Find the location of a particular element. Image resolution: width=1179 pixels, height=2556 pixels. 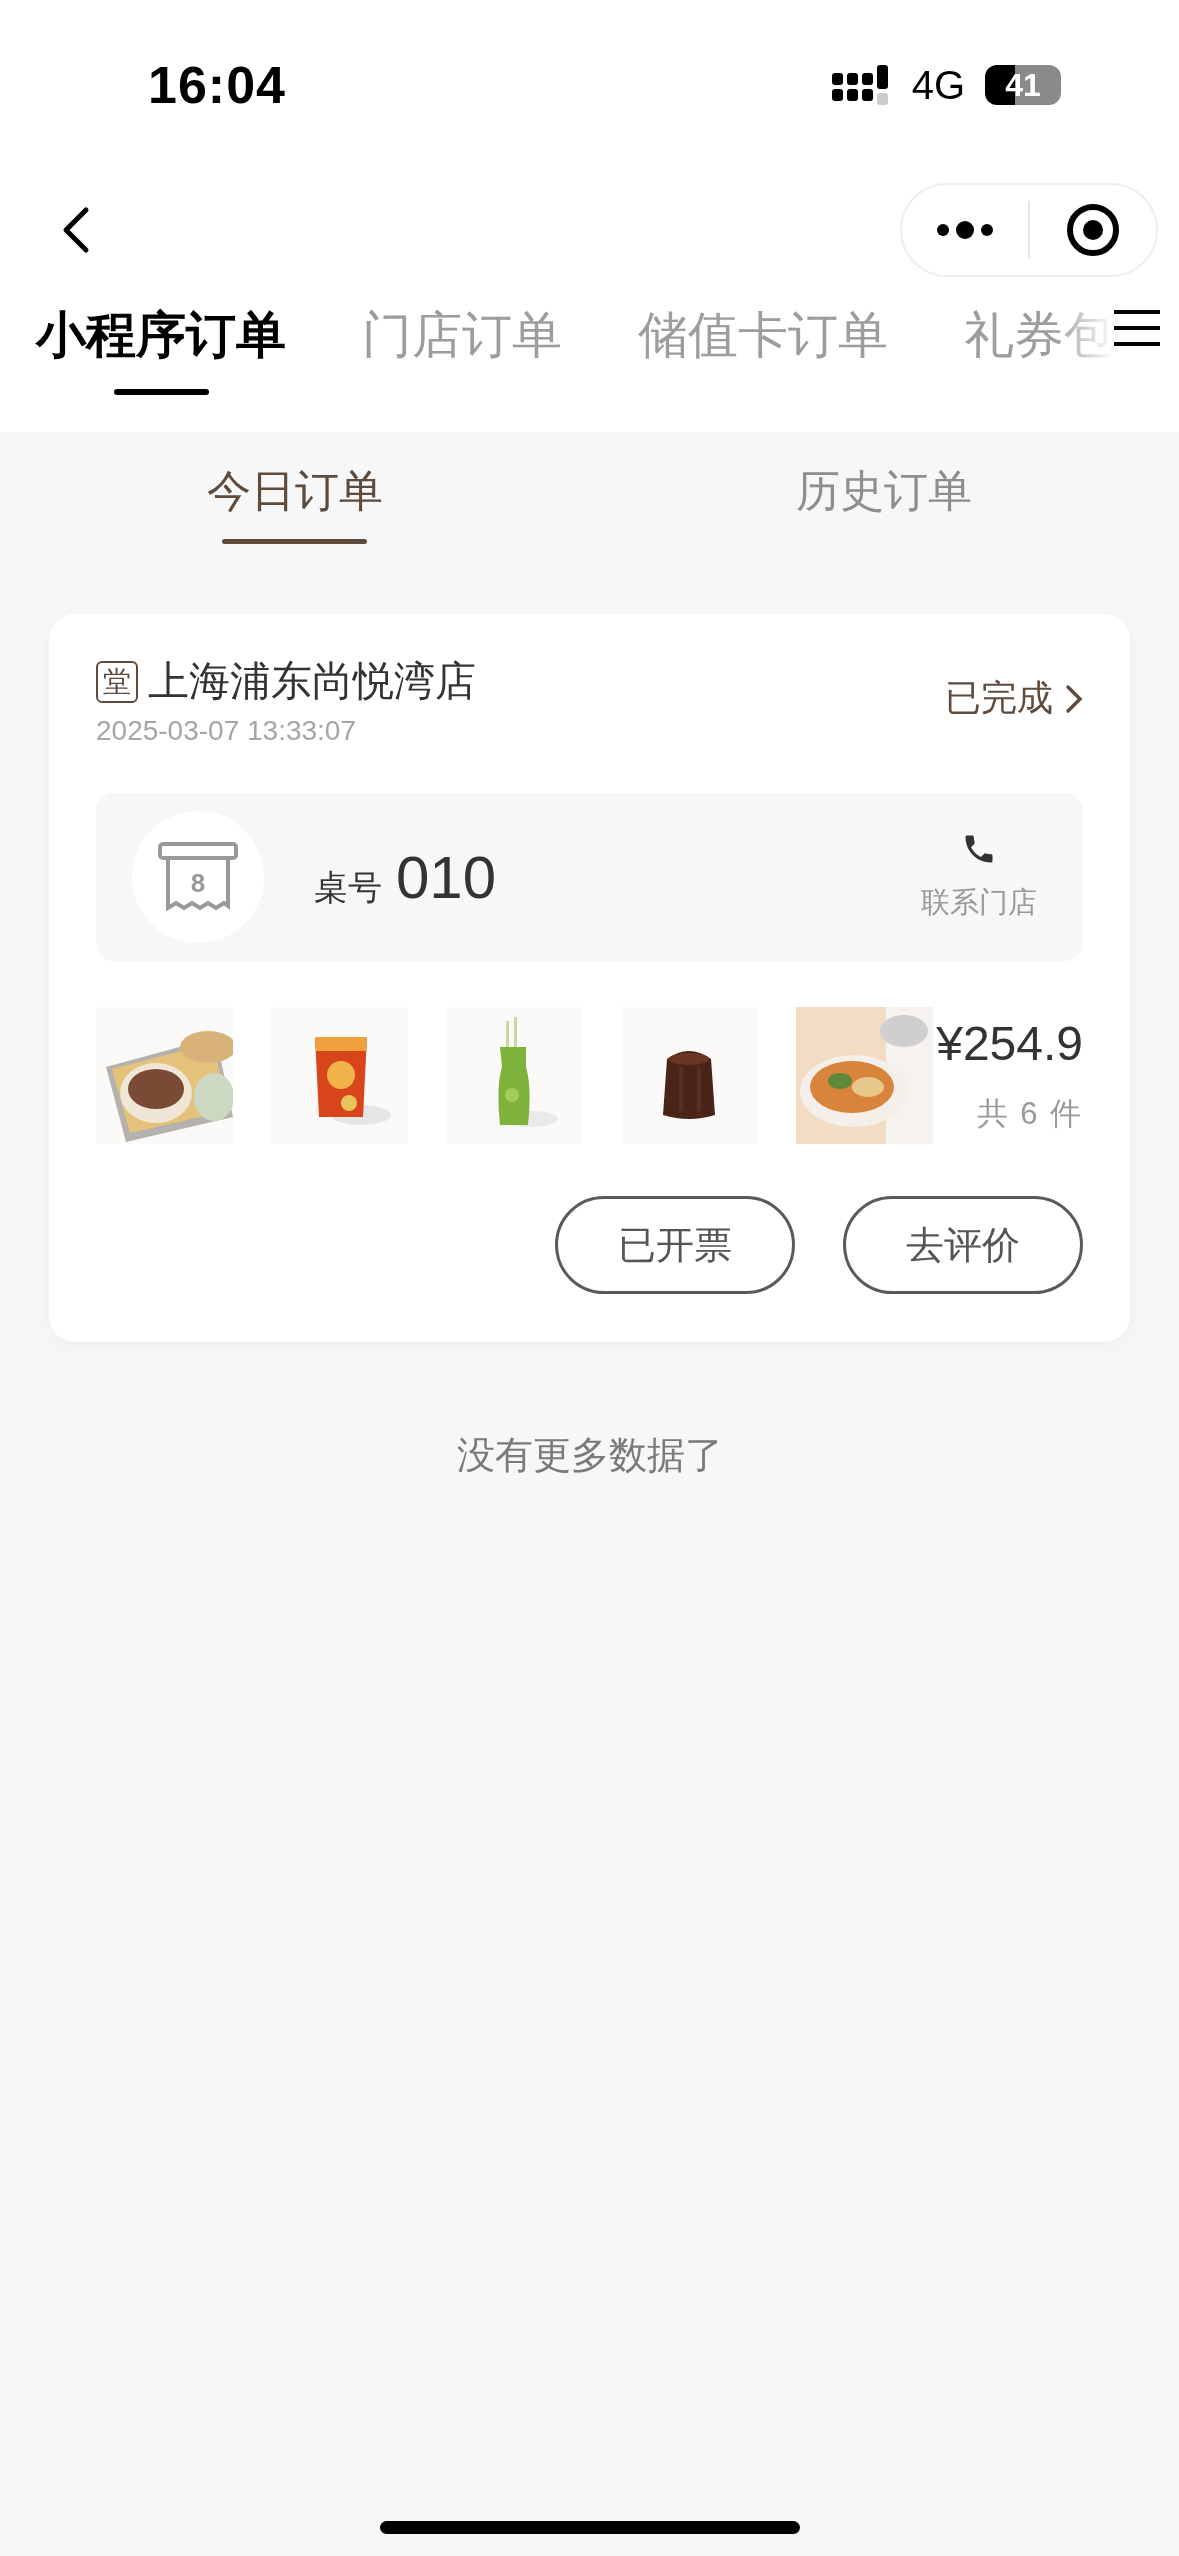

store-name: 上海浦东尚悦湾店 is located at coordinates (312, 681).